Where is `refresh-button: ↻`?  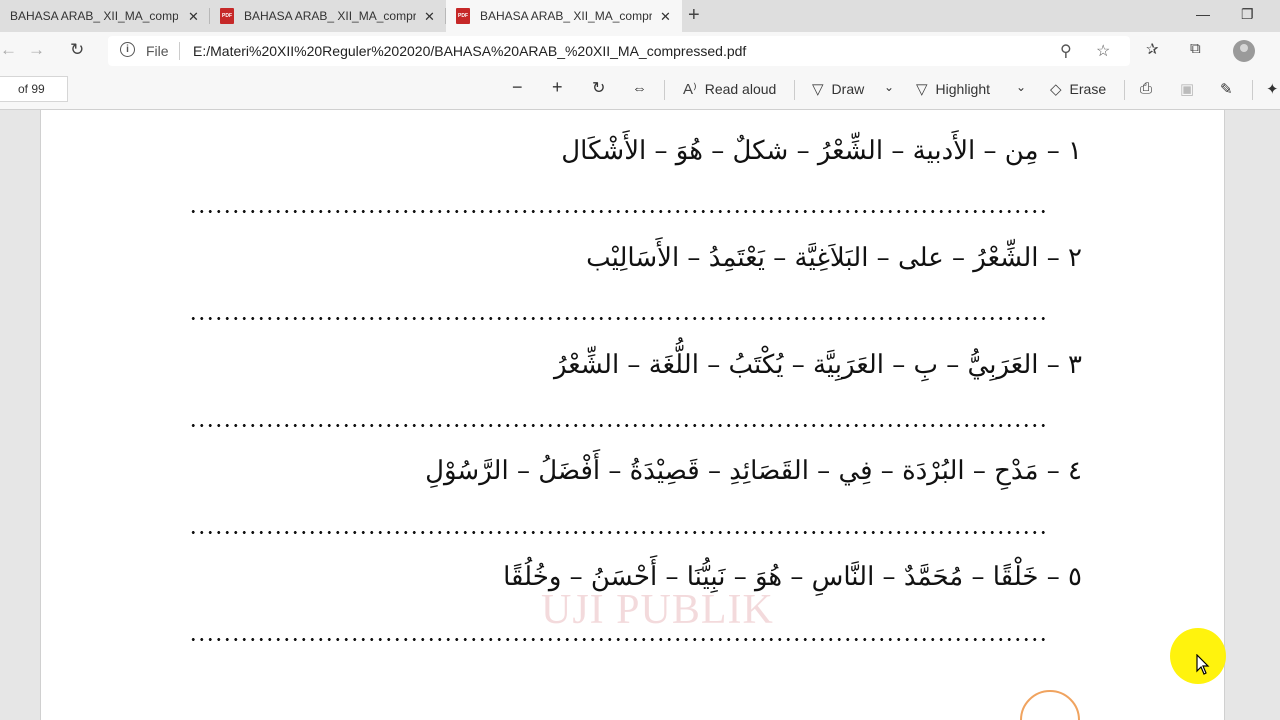 refresh-button: ↻ is located at coordinates (77, 50).